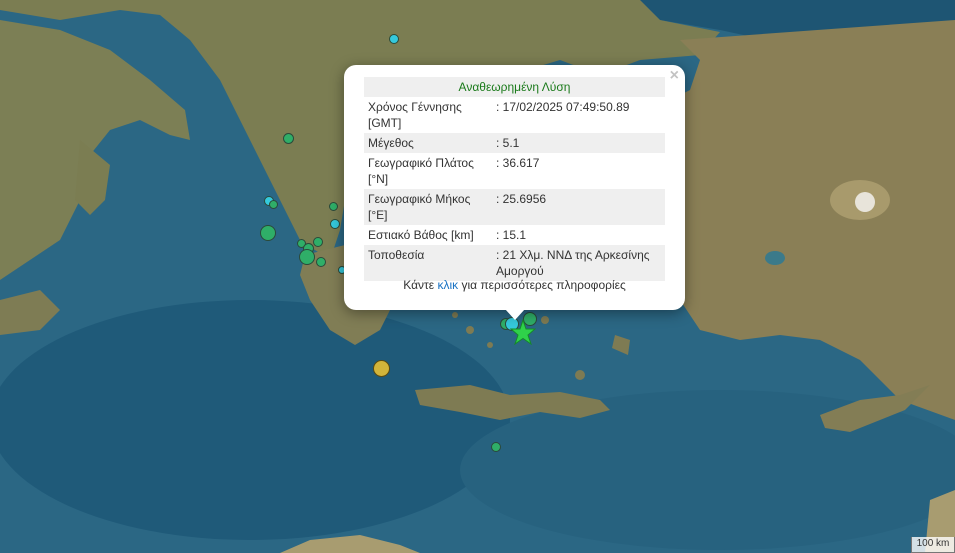 Image resolution: width=955 pixels, height=553 pixels. I want to click on close-icon: ×, so click(674, 76).